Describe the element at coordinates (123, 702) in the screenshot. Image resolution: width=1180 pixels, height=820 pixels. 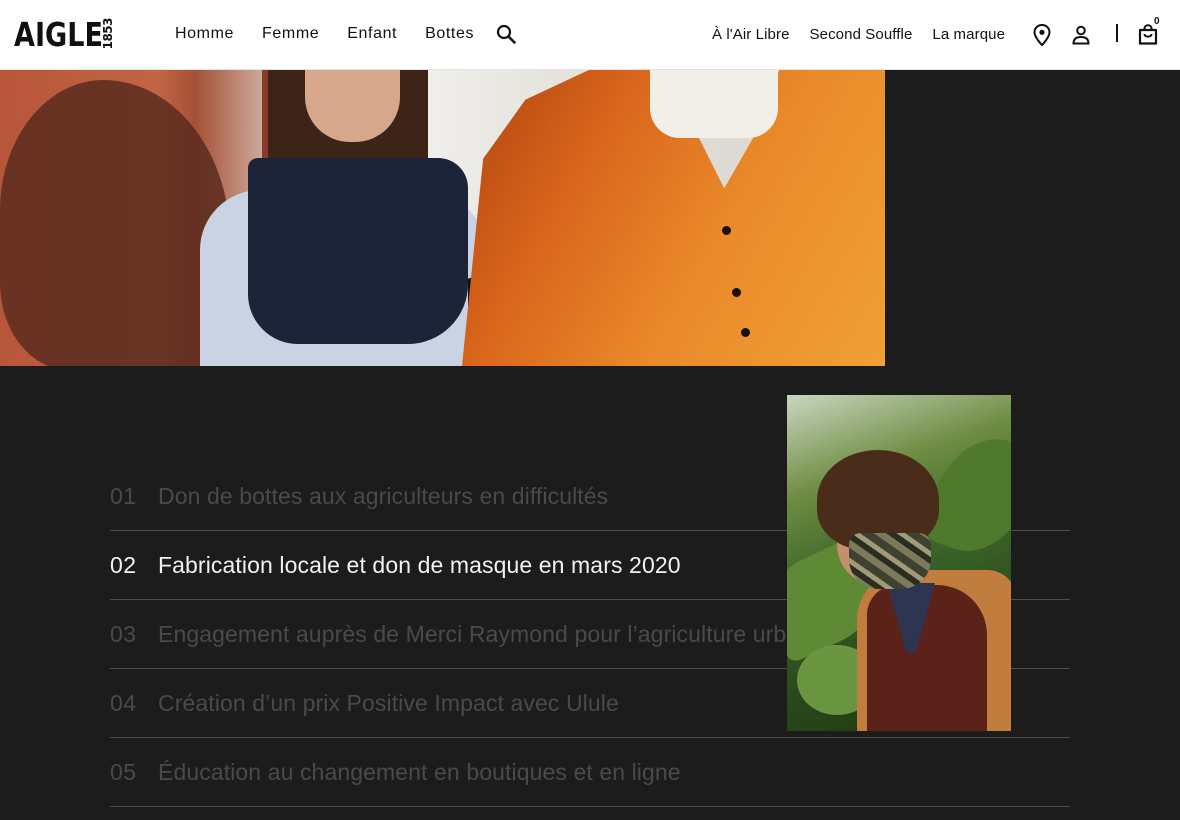
I see `item-number: 04` at that location.